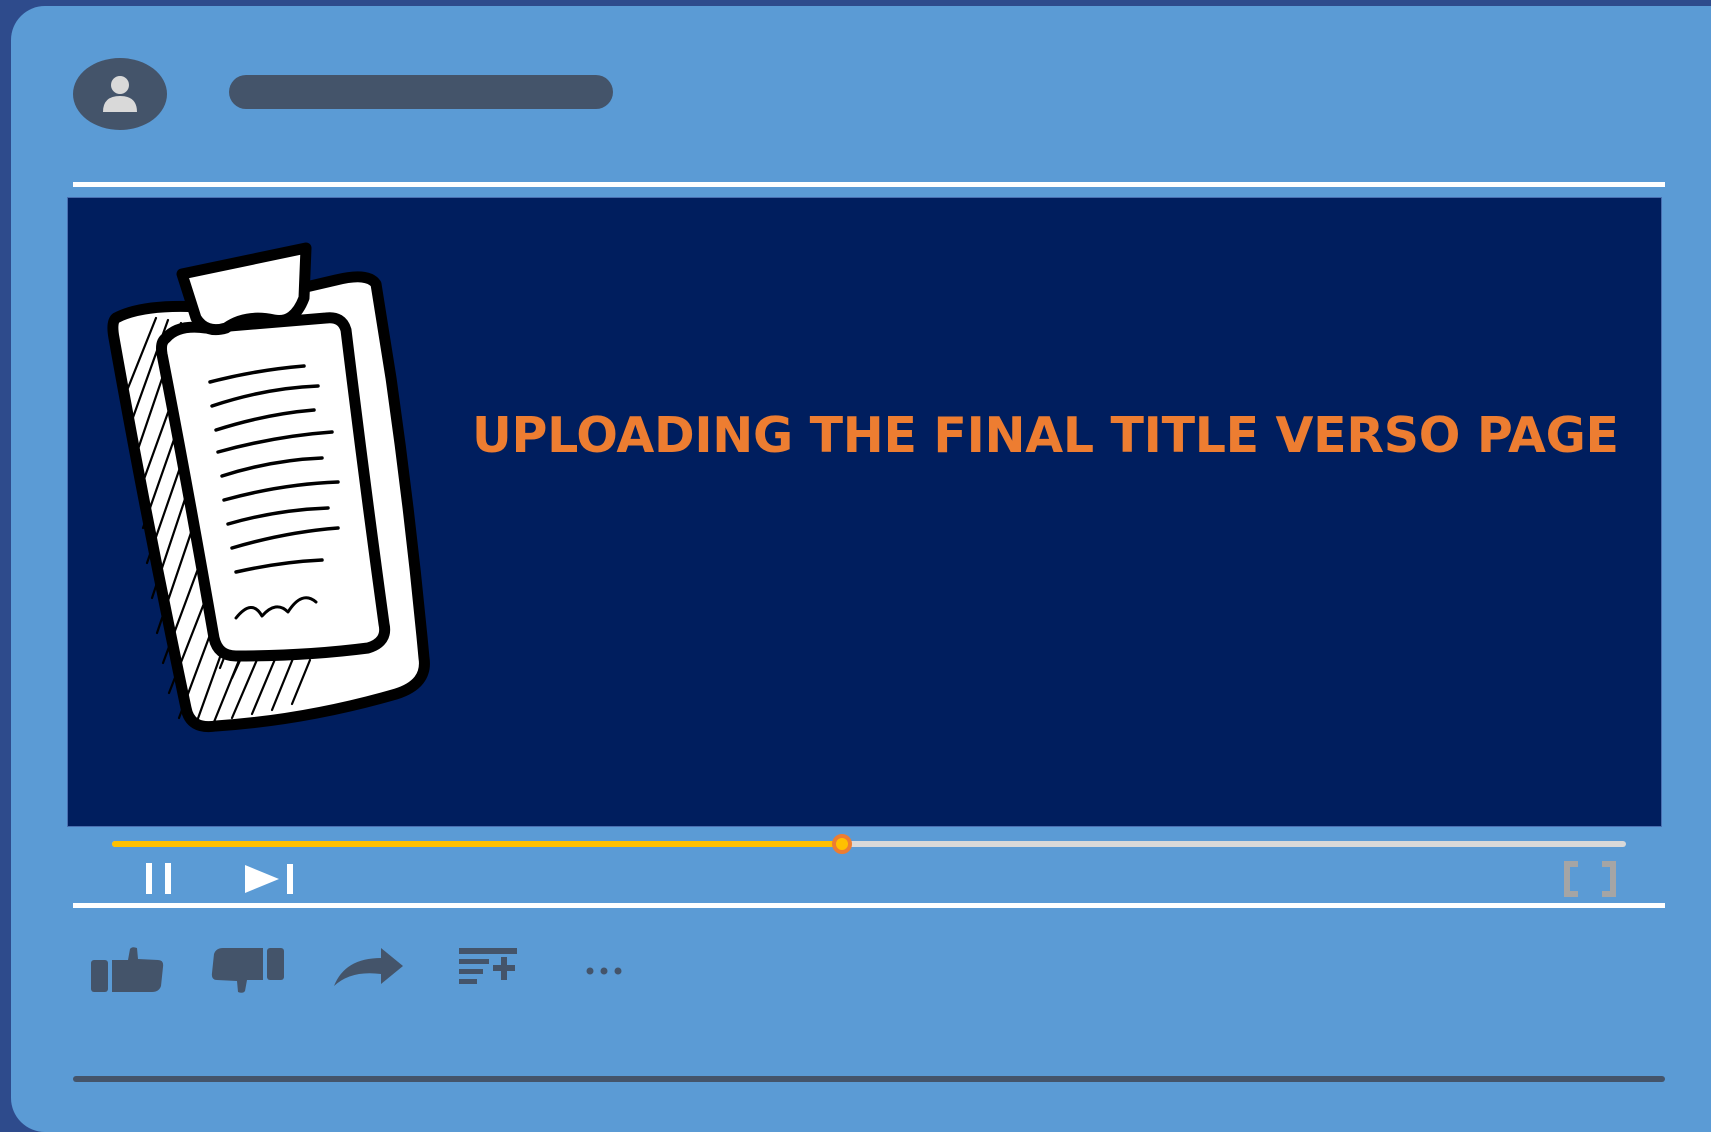 The width and height of the screenshot is (1711, 1132). What do you see at coordinates (268, 487) in the screenshot?
I see `clipboard-document-icon` at bounding box center [268, 487].